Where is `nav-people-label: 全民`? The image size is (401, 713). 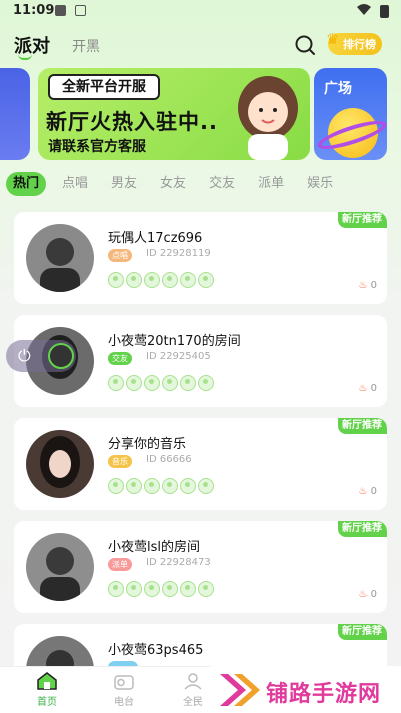
nav-people-label: 全民 is located at coordinates (193, 702).